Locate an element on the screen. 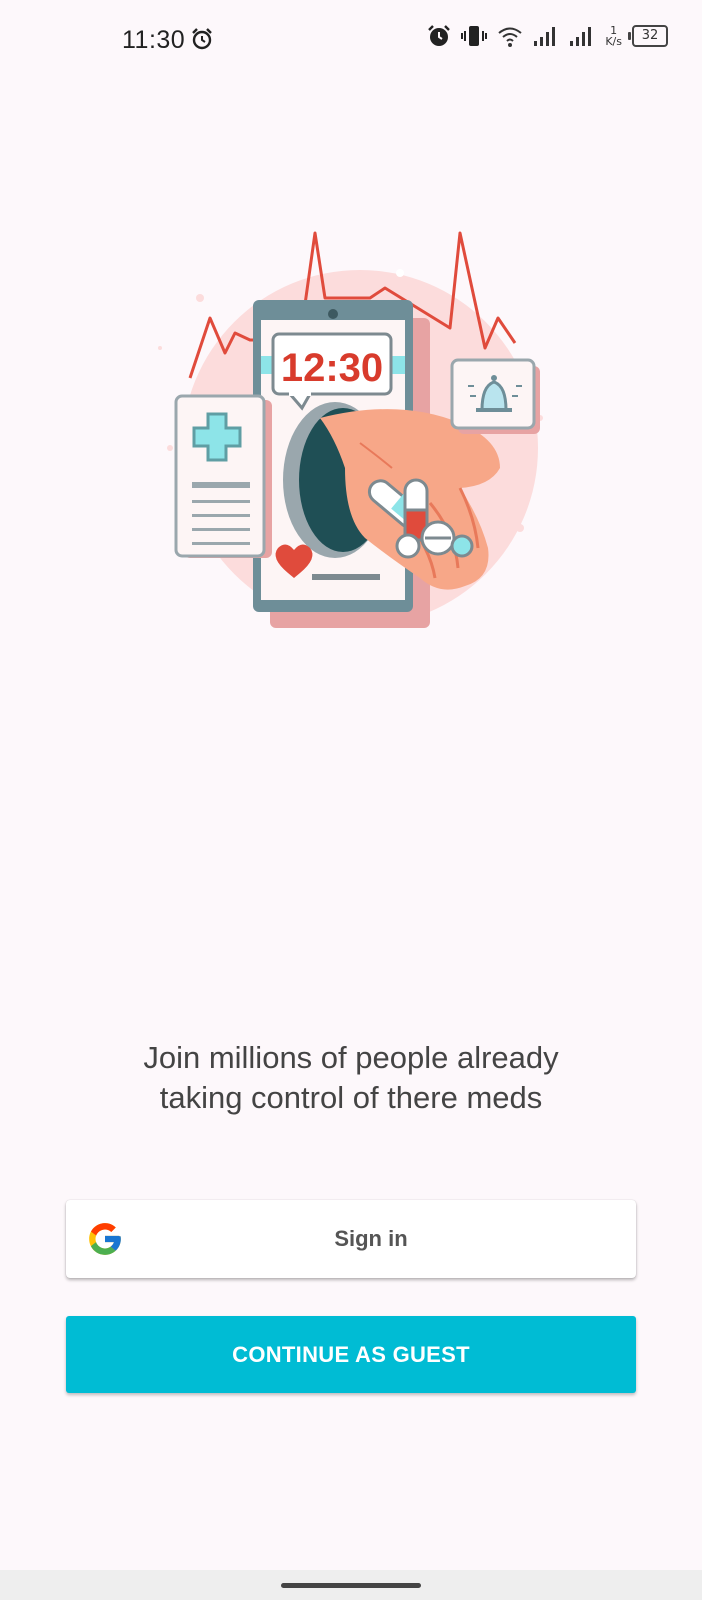  tagline-line-2: taking control of there meds is located at coordinates (351, 1097).